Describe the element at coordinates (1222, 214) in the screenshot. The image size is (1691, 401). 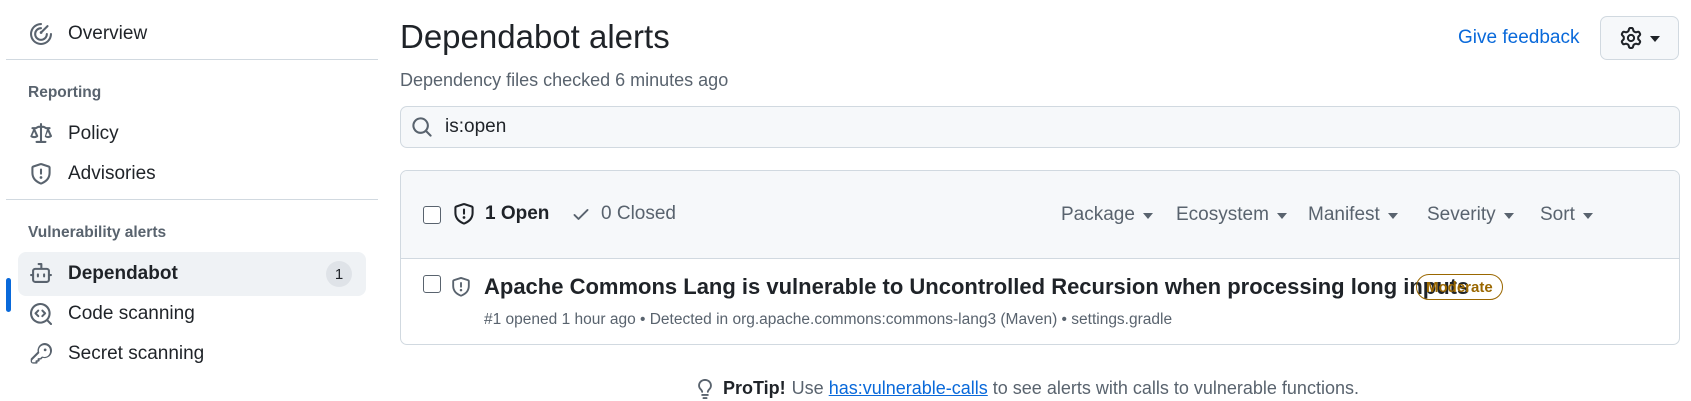
I see `dropdown-label: Ecosystem` at that location.